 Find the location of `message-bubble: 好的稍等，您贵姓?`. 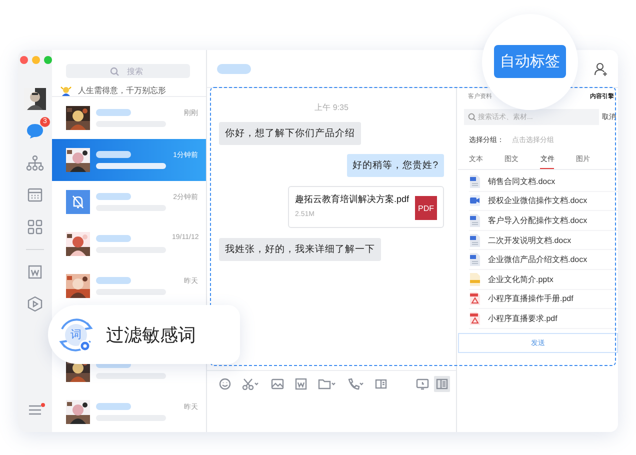

message-bubble: 好的稍等，您贵姓? is located at coordinates (395, 165).